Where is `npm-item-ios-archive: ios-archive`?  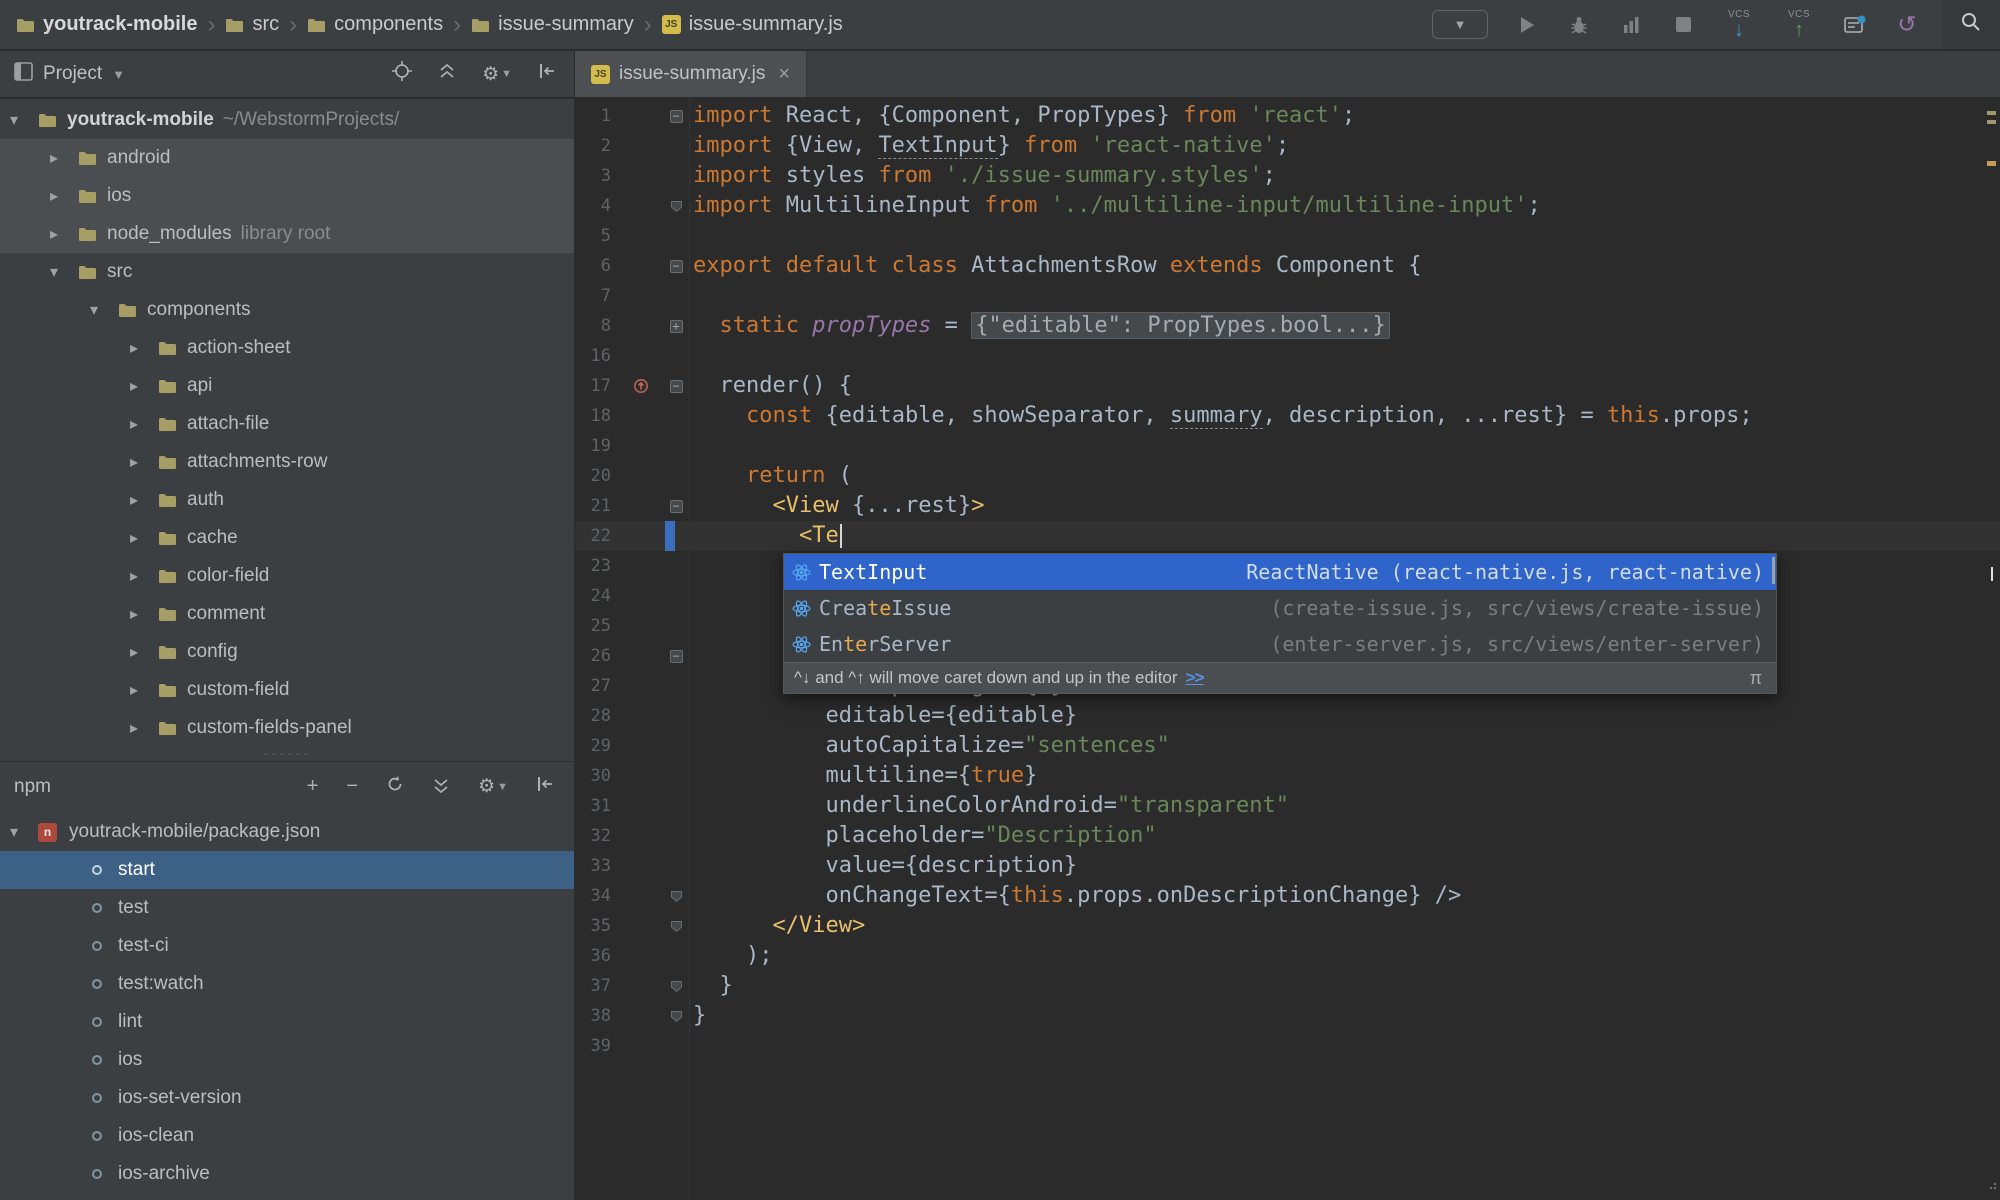
npm-item-ios-archive: ios-archive is located at coordinates (287, 1174).